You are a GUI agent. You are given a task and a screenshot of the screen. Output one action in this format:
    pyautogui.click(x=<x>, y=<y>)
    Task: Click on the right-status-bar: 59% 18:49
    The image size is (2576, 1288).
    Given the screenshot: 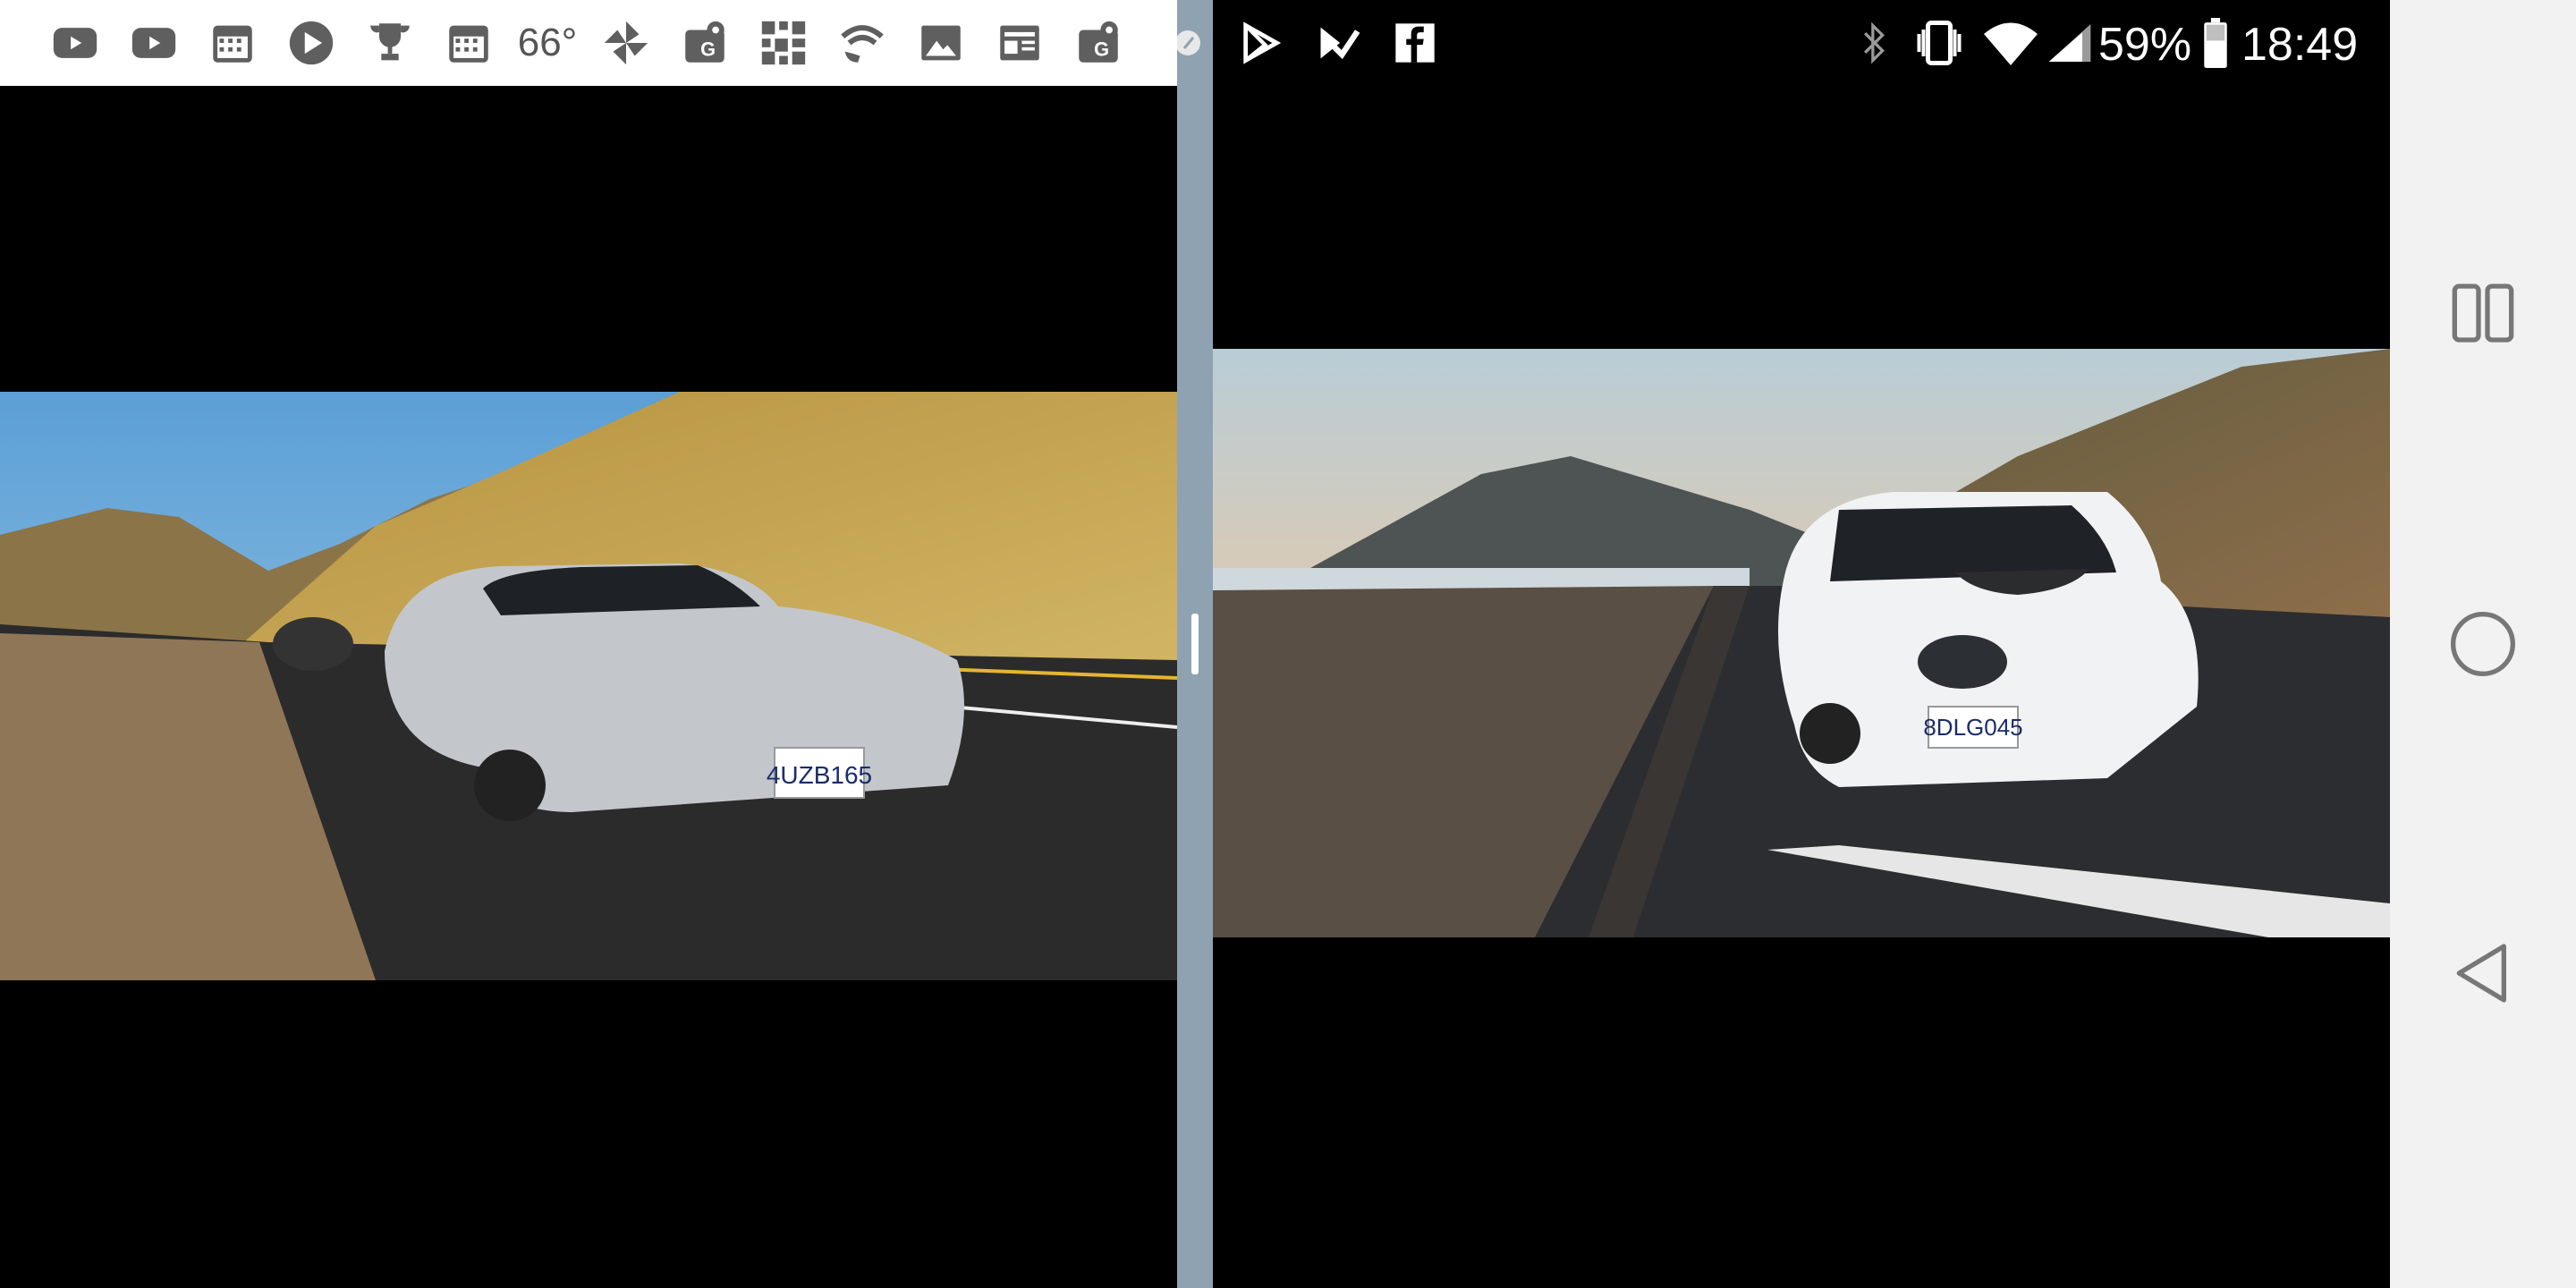 What is the action you would take?
    pyautogui.click(x=1801, y=43)
    